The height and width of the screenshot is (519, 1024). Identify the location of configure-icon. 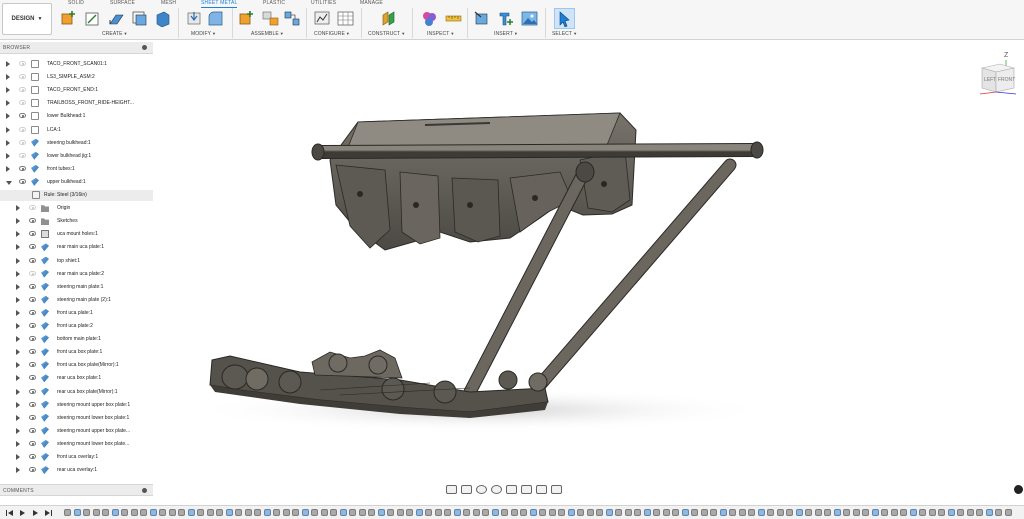
(322, 18).